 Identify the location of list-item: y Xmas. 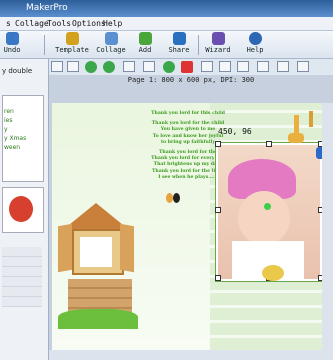
(15, 138).